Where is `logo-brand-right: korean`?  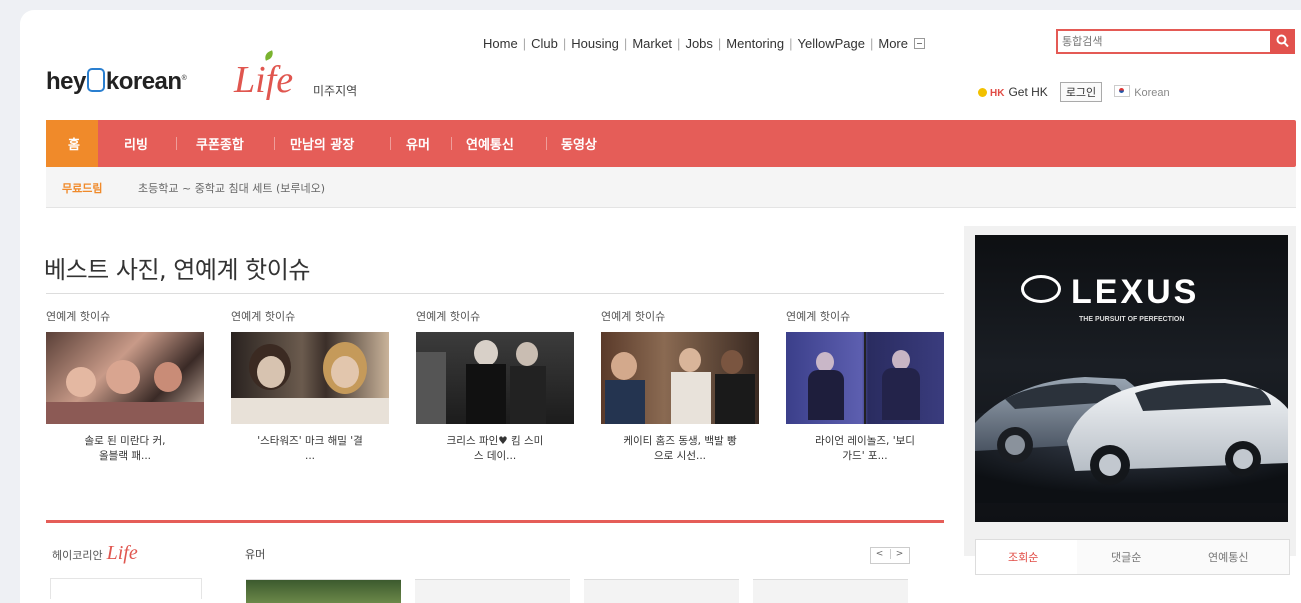
logo-brand-right: korean is located at coordinates (143, 81).